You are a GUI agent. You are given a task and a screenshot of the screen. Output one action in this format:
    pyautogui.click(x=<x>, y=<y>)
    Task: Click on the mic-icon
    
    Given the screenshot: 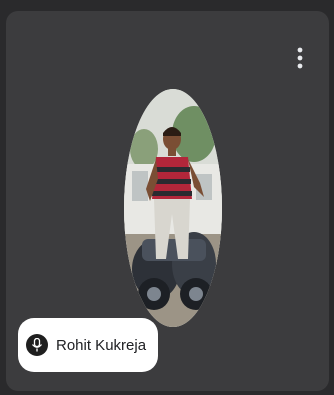 What is the action you would take?
    pyautogui.click(x=37, y=345)
    